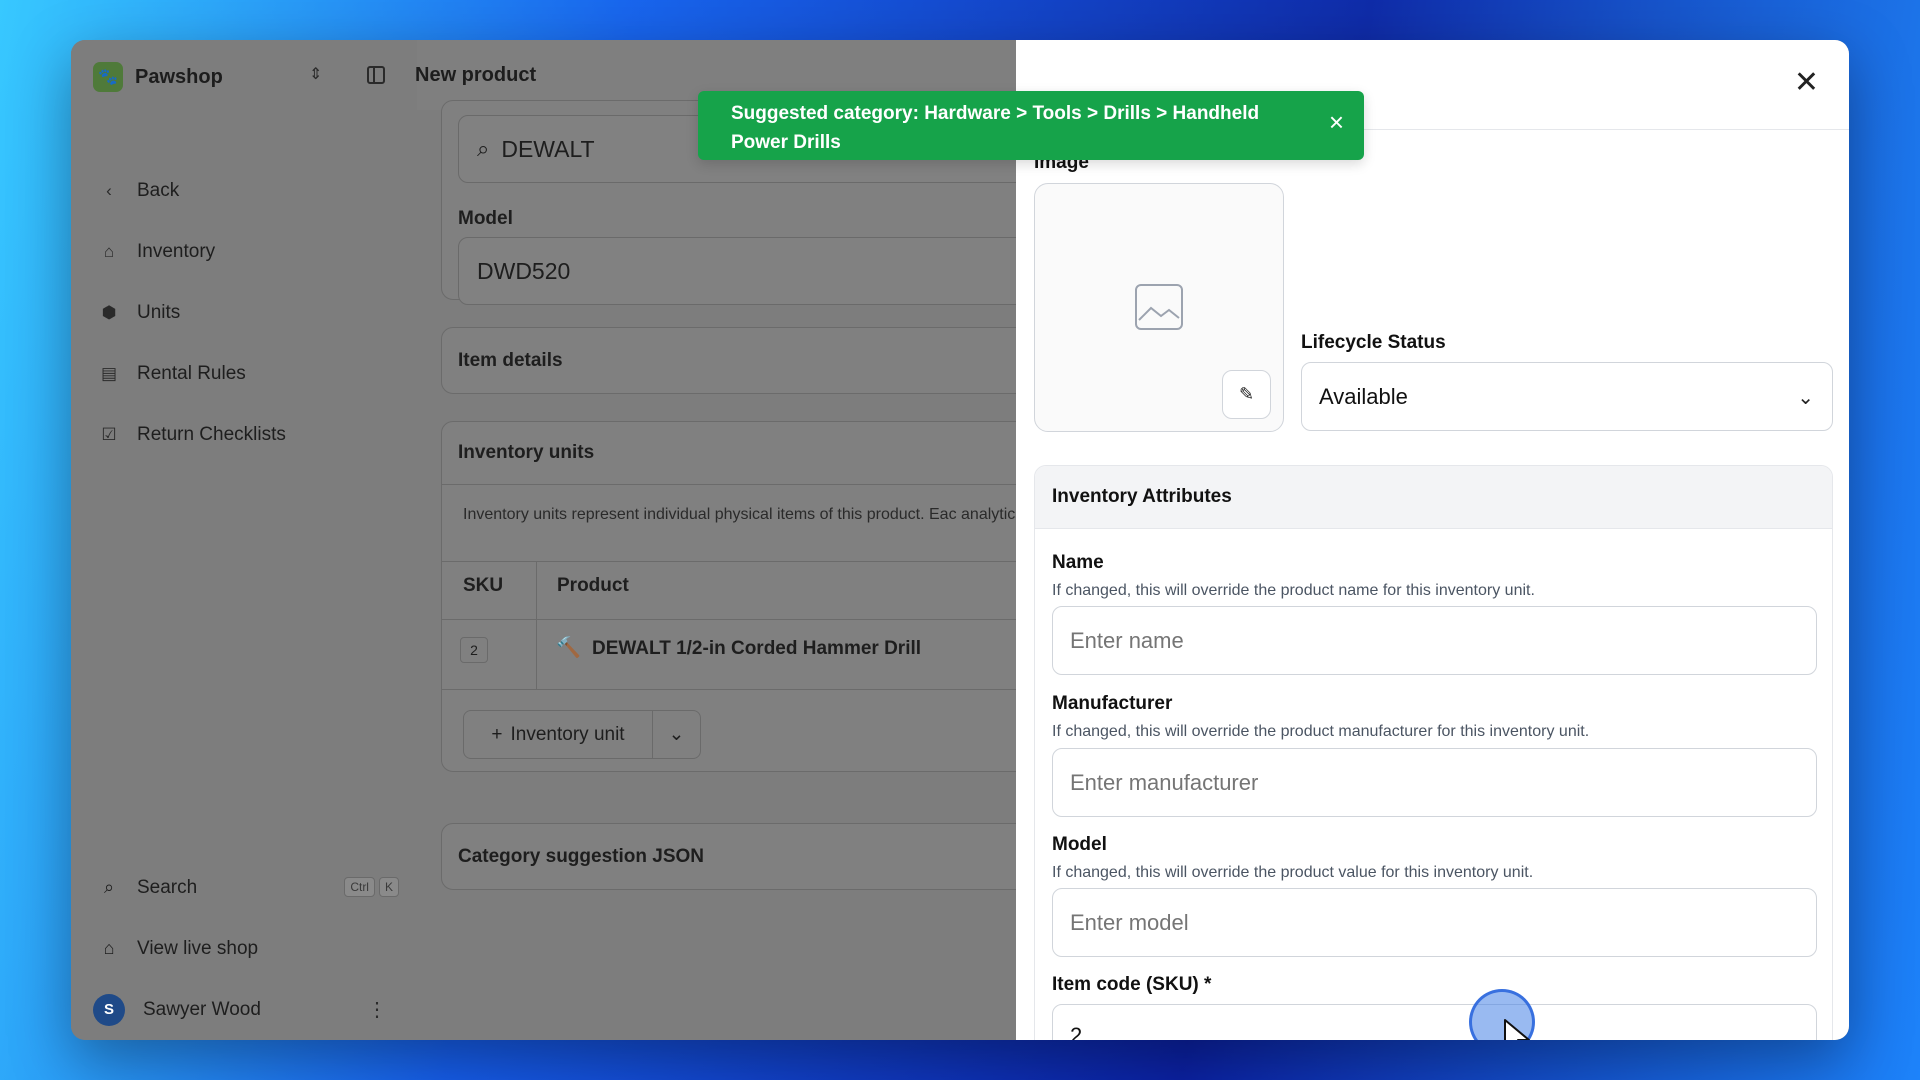 The image size is (1920, 1080). Describe the element at coordinates (179, 76) in the screenshot. I see `brand-name: Pawshop` at that location.